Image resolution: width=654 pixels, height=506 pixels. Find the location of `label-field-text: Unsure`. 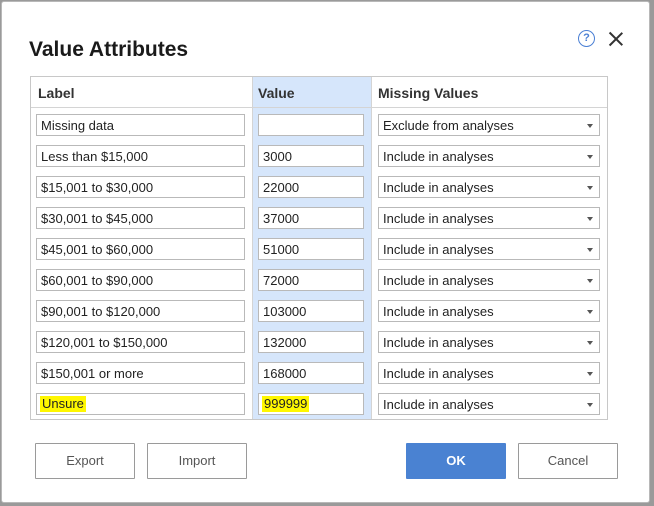

label-field-text: Unsure is located at coordinates (63, 404).